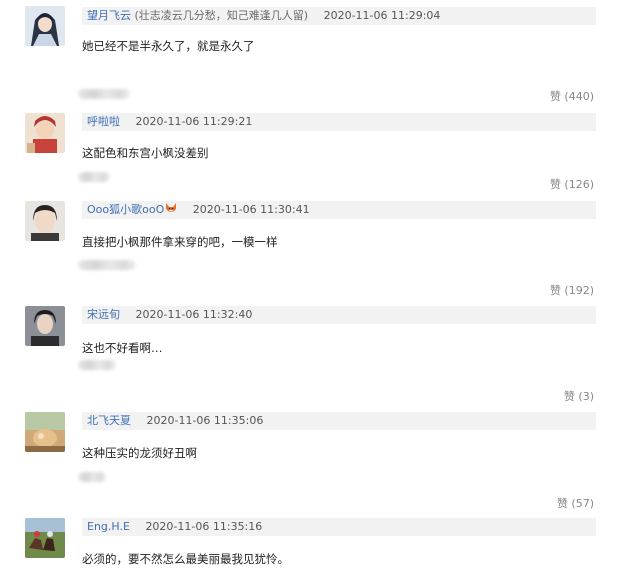 The width and height of the screenshot is (640, 577). I want to click on comment-meta: Ooo狐小歌ooO 2020-11-06 11:30:41, so click(339, 210).